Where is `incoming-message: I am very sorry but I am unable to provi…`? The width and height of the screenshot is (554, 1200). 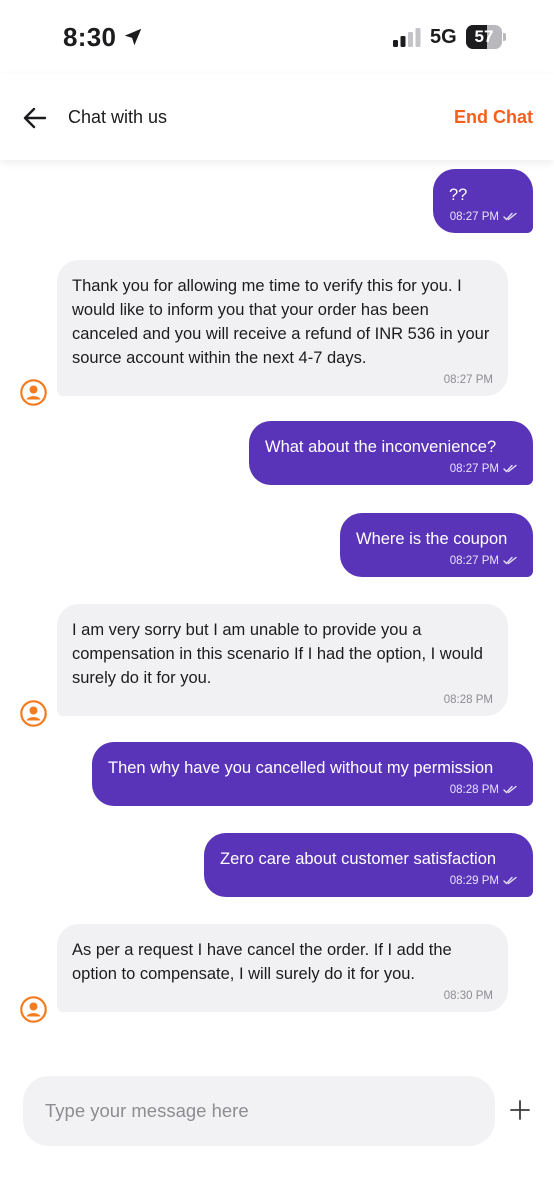 incoming-message: I am very sorry but I am unable to provi… is located at coordinates (282, 660).